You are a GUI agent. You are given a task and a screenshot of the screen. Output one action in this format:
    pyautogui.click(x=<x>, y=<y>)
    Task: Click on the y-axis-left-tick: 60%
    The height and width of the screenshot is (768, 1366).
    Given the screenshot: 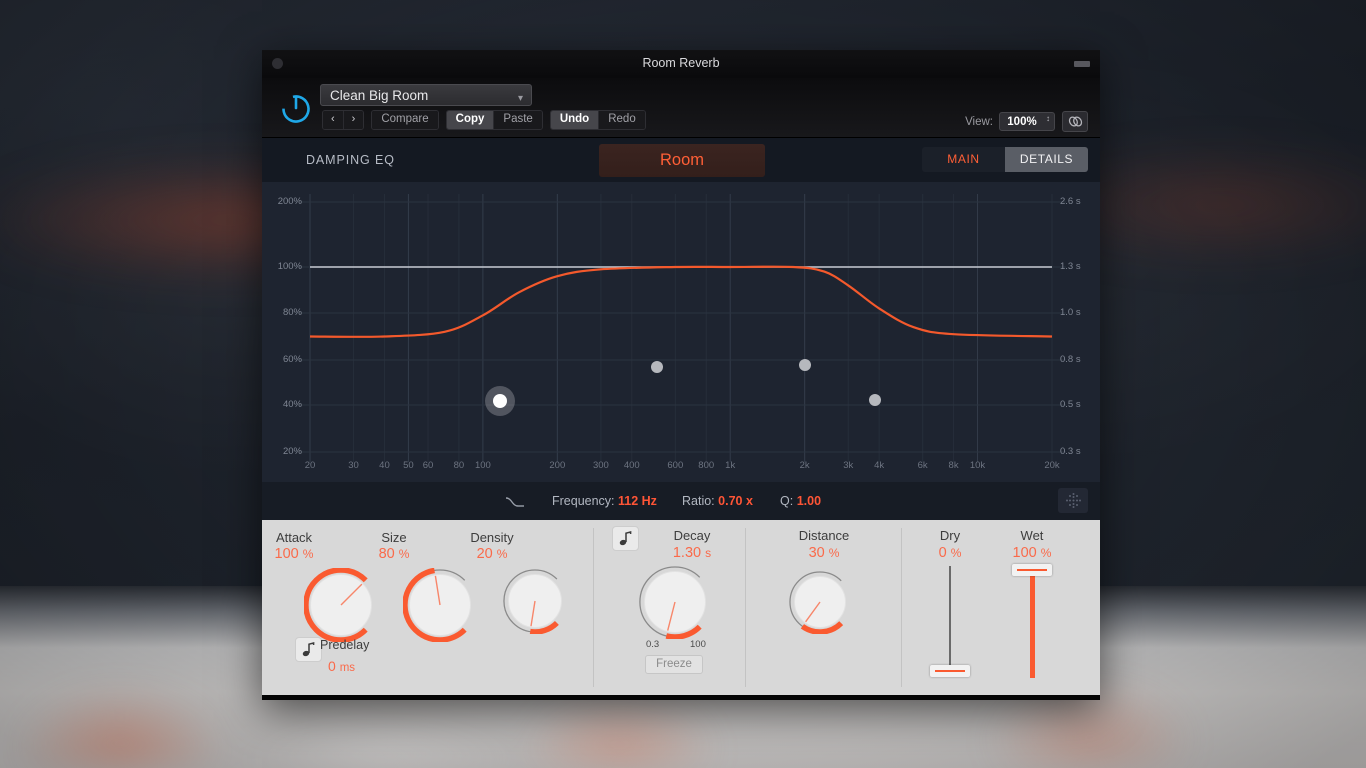 What is the action you would take?
    pyautogui.click(x=292, y=359)
    